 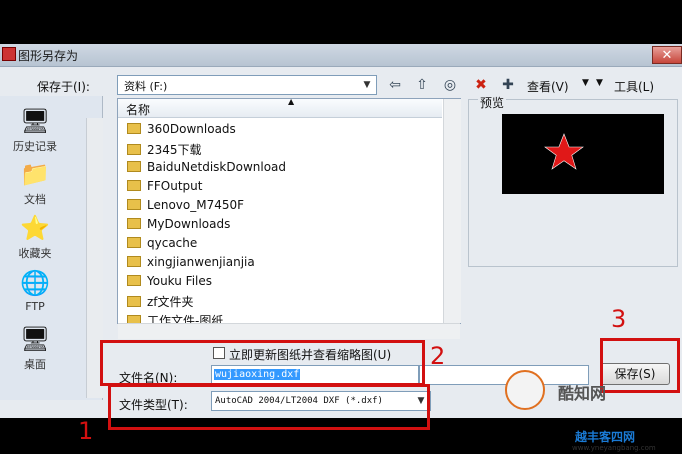 I want to click on dialog-title: 图形另存为, so click(x=48, y=56).